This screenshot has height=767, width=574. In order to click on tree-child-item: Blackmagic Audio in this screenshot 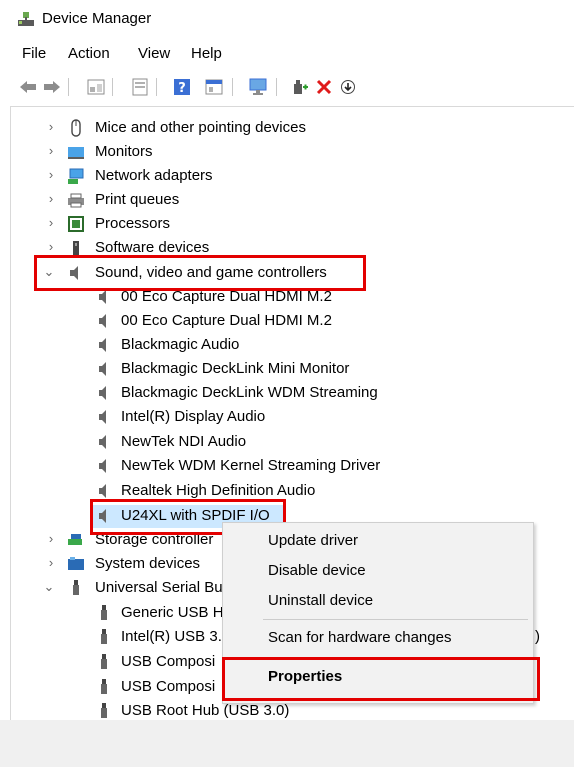, I will do `click(288, 346)`.